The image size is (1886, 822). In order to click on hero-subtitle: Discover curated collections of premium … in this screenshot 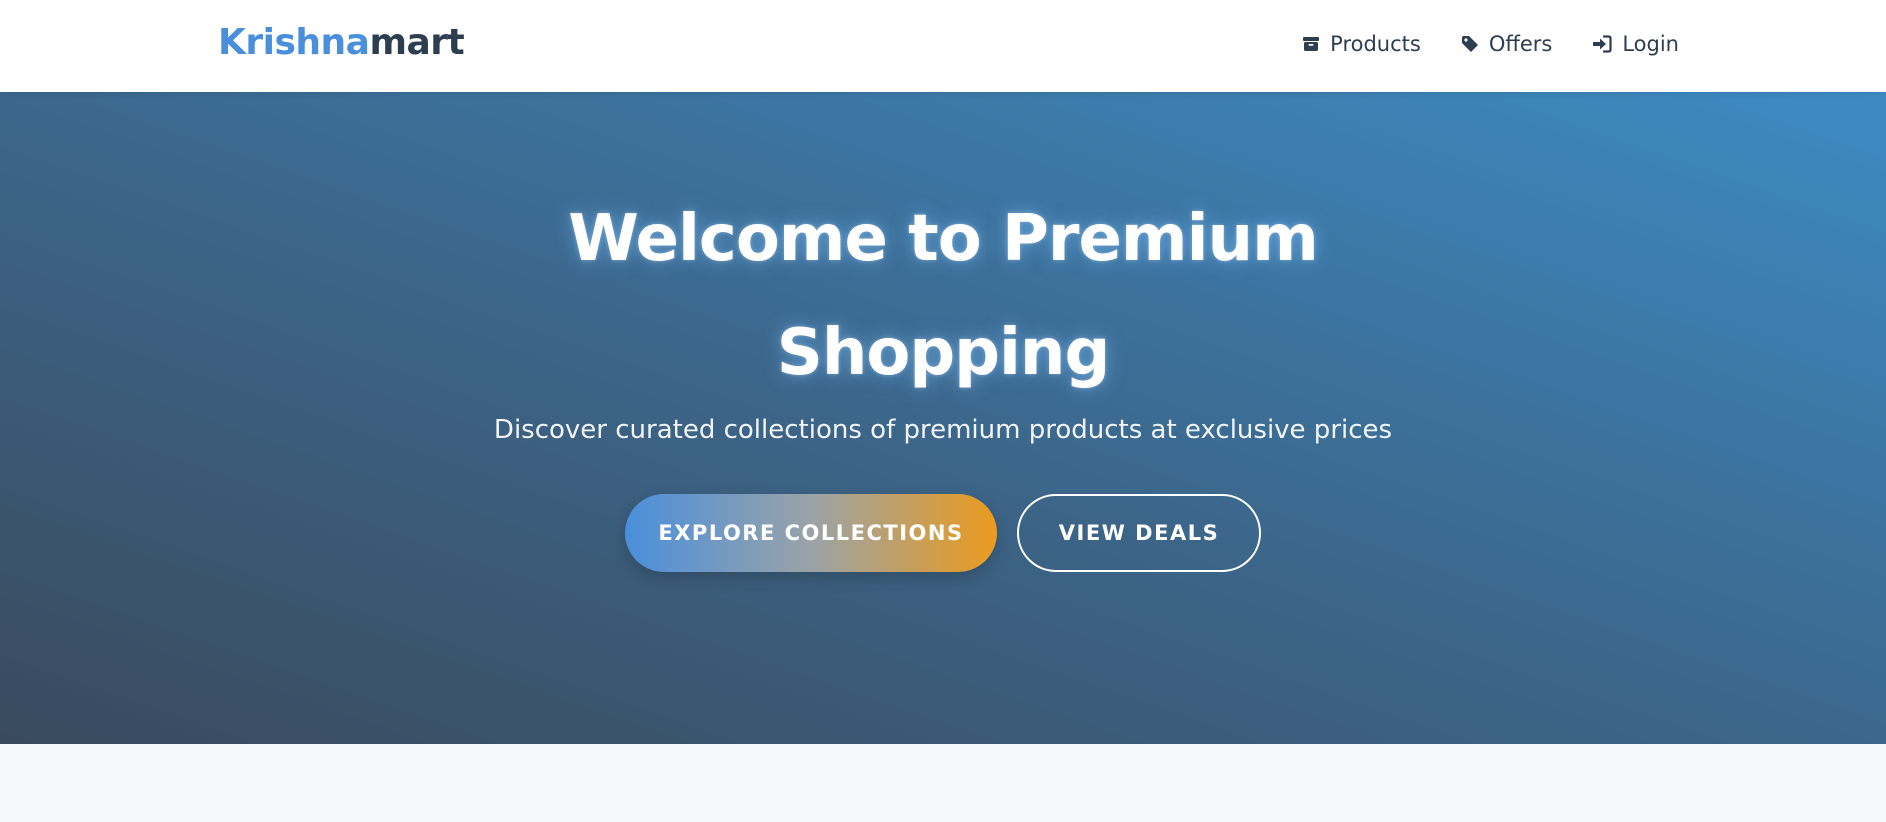, I will do `click(943, 430)`.